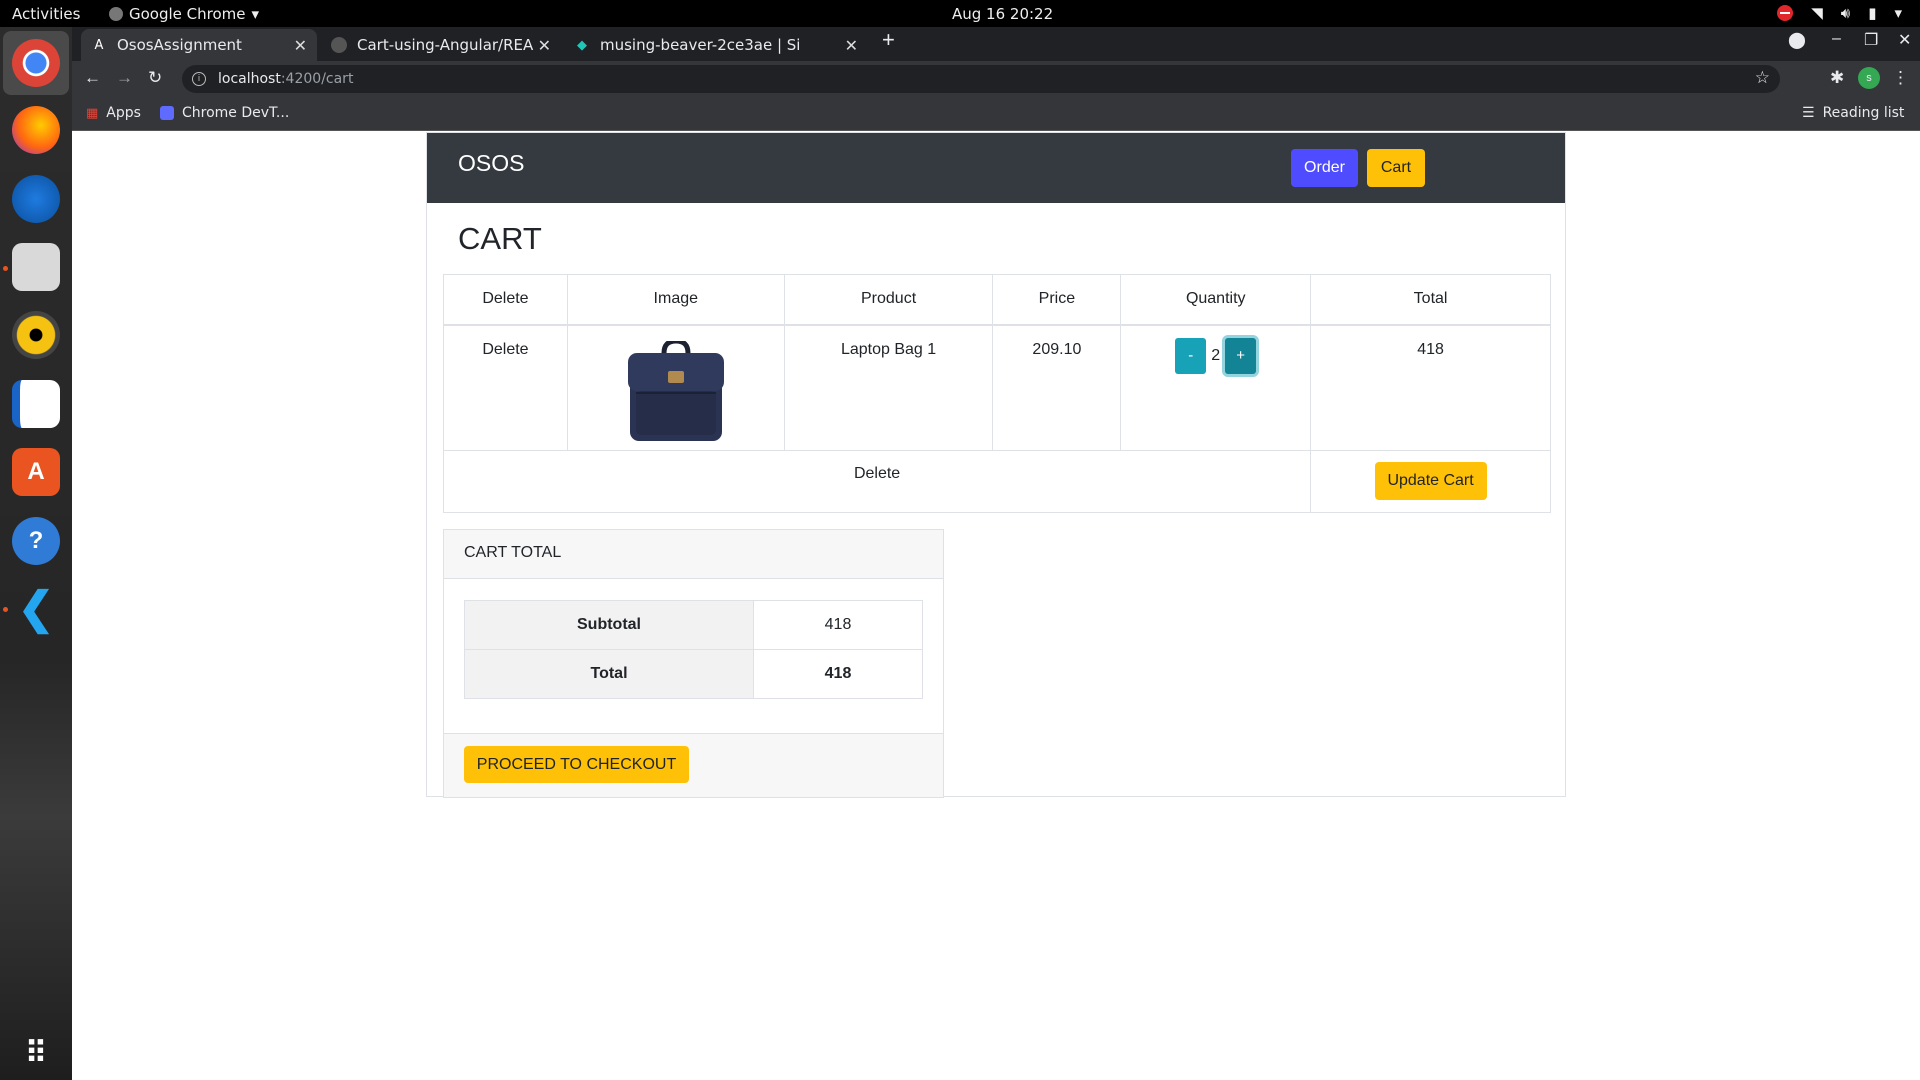 This screenshot has width=1920, height=1080. Describe the element at coordinates (609, 674) in the screenshot. I see `total-label: Total` at that location.